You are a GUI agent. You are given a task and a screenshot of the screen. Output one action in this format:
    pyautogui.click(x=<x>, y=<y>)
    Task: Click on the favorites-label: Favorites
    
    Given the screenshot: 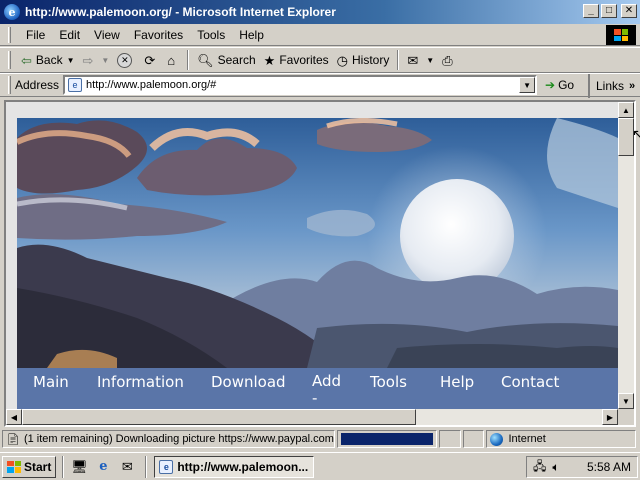 What is the action you would take?
    pyautogui.click(x=304, y=60)
    